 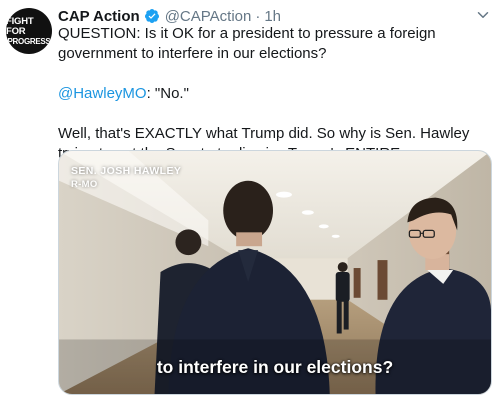 What do you see at coordinates (29, 41) in the screenshot?
I see `avatar-text-line2: PROGRESS` at bounding box center [29, 41].